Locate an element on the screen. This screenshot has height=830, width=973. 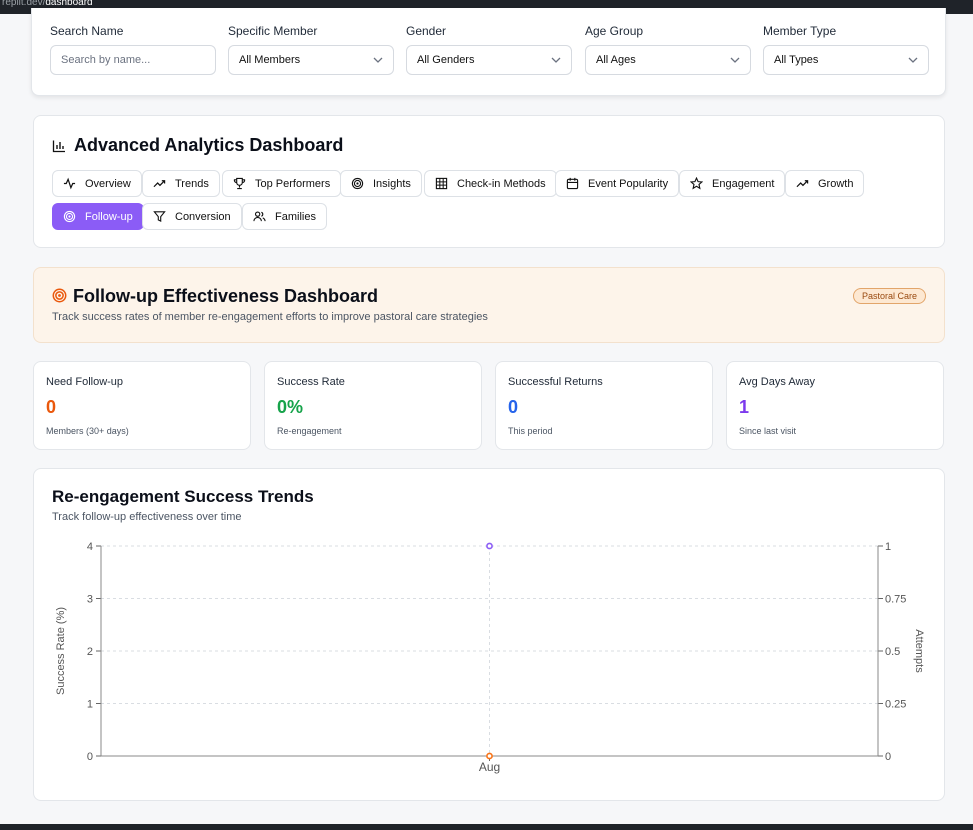
member-label: Specific Member is located at coordinates (273, 31).